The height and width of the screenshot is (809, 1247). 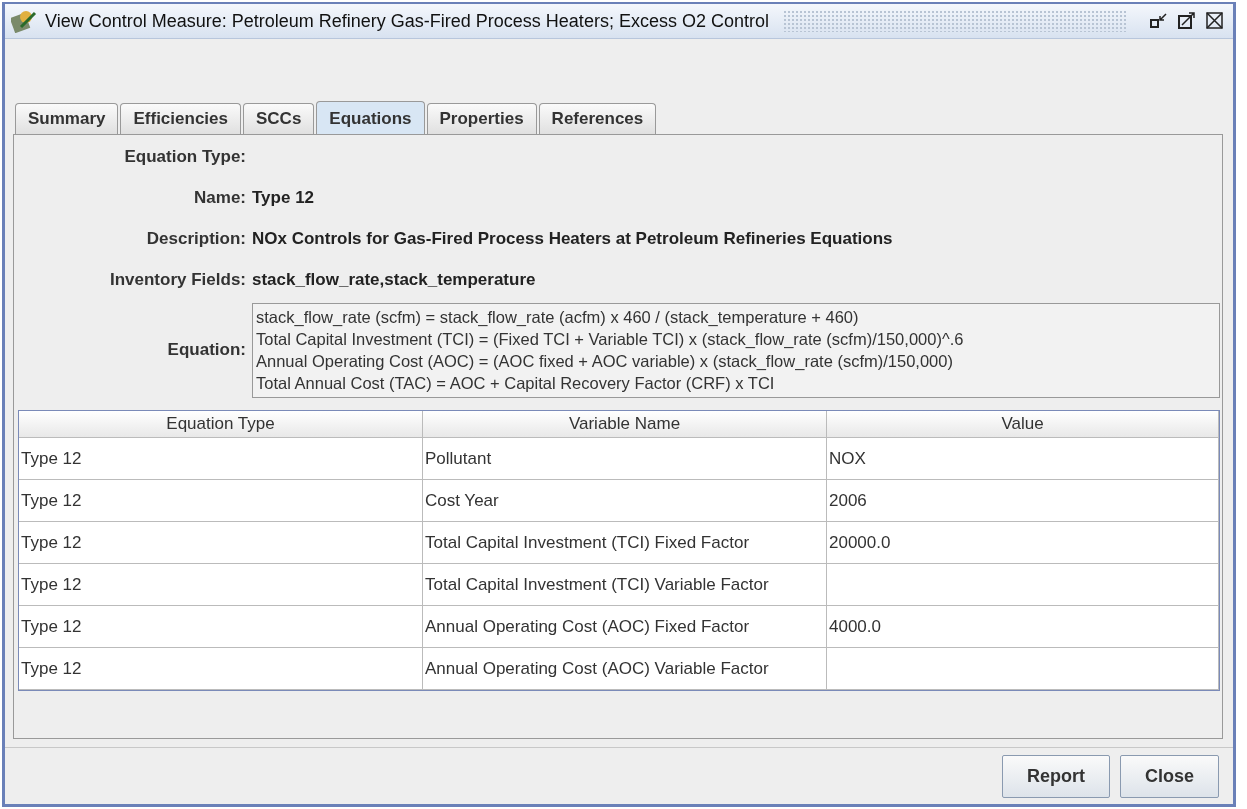 What do you see at coordinates (177, 280) in the screenshot?
I see `field-label: Inventory Fields:` at bounding box center [177, 280].